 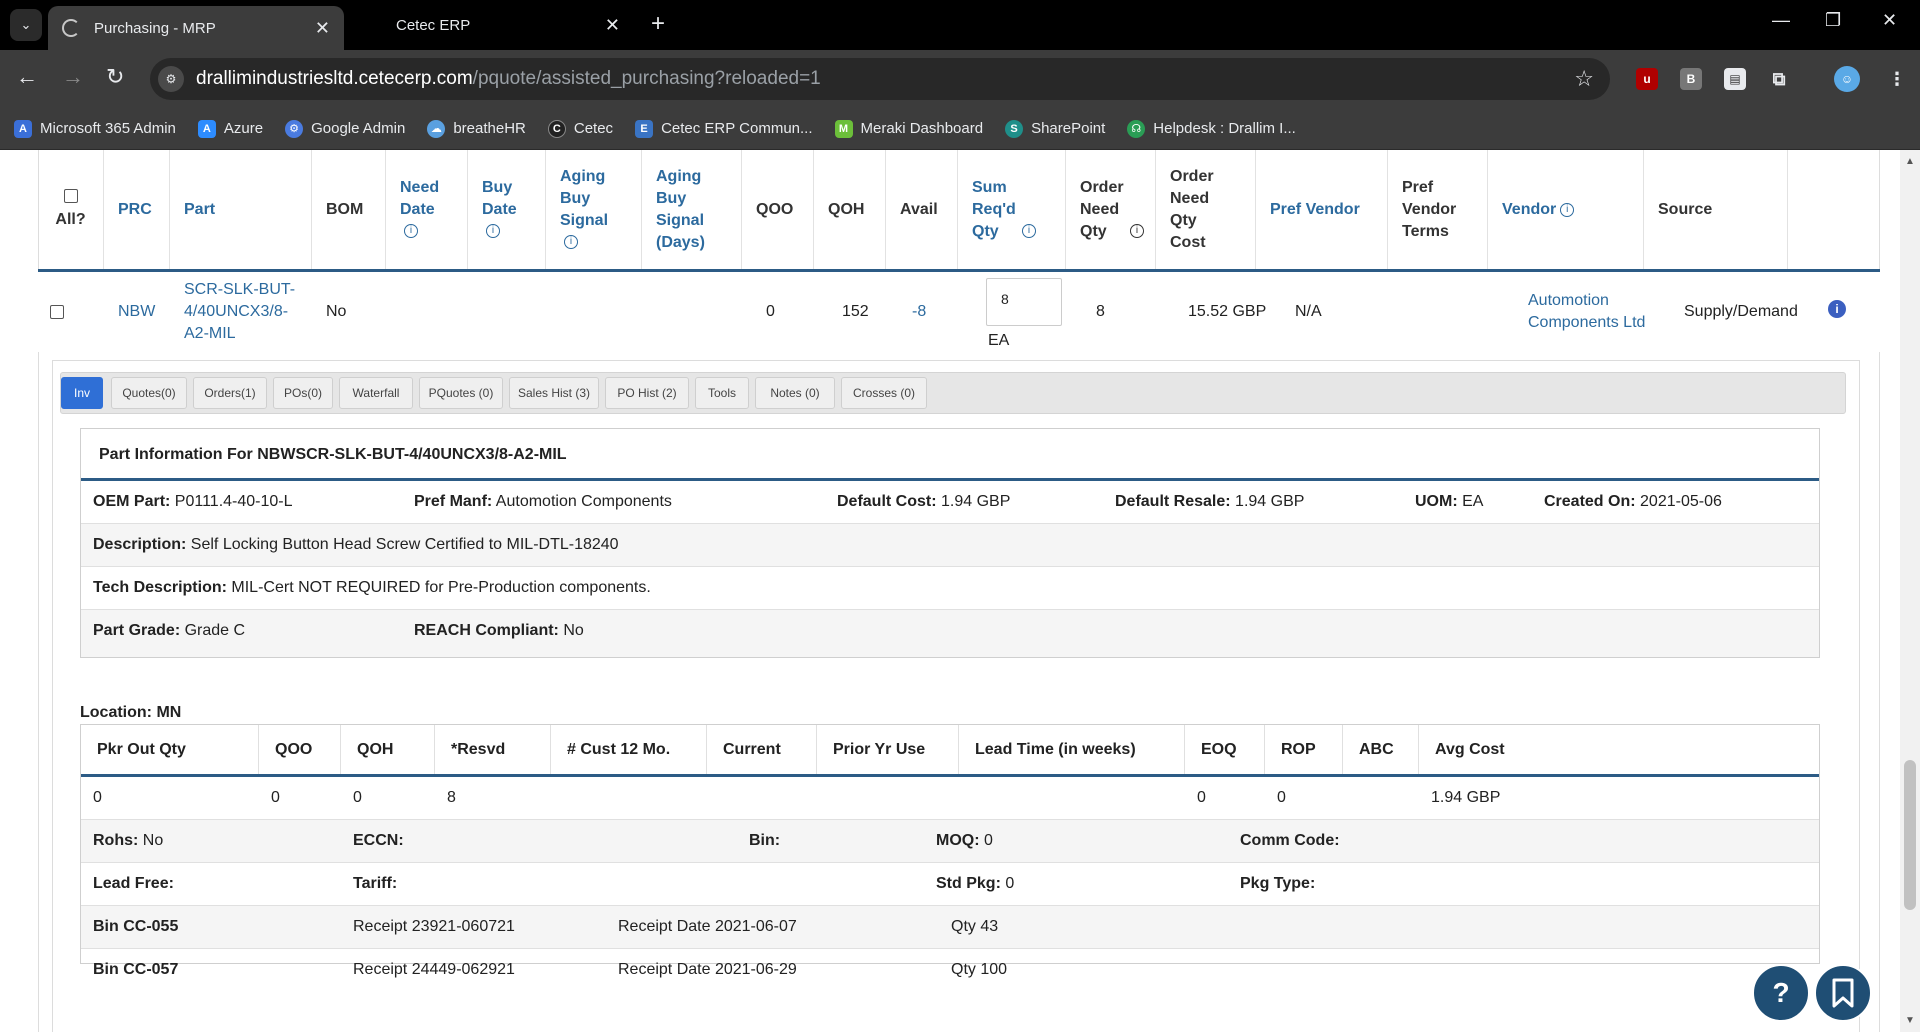 I want to click on new-tab-icon: +, so click(x=658, y=24).